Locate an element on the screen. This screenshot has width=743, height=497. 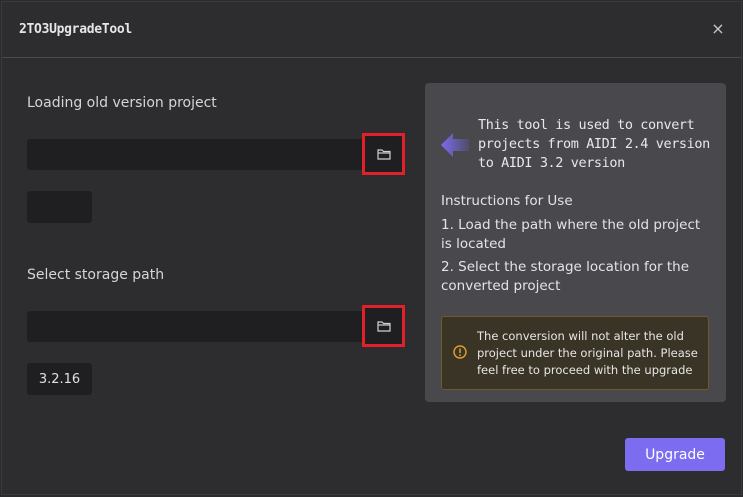
upgrade-button: Upgrade is located at coordinates (675, 454).